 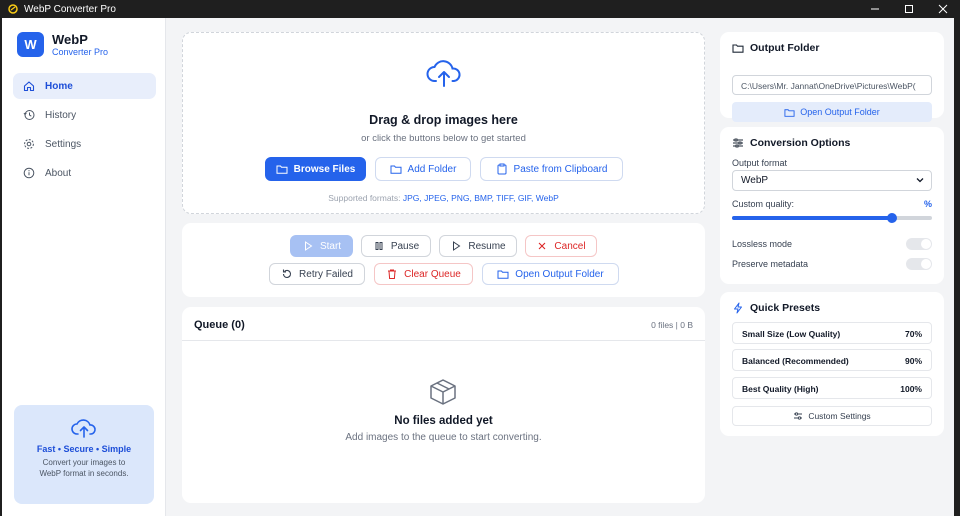 I want to click on sidebar-nav: Home History Settings About, so click(x=84, y=131).